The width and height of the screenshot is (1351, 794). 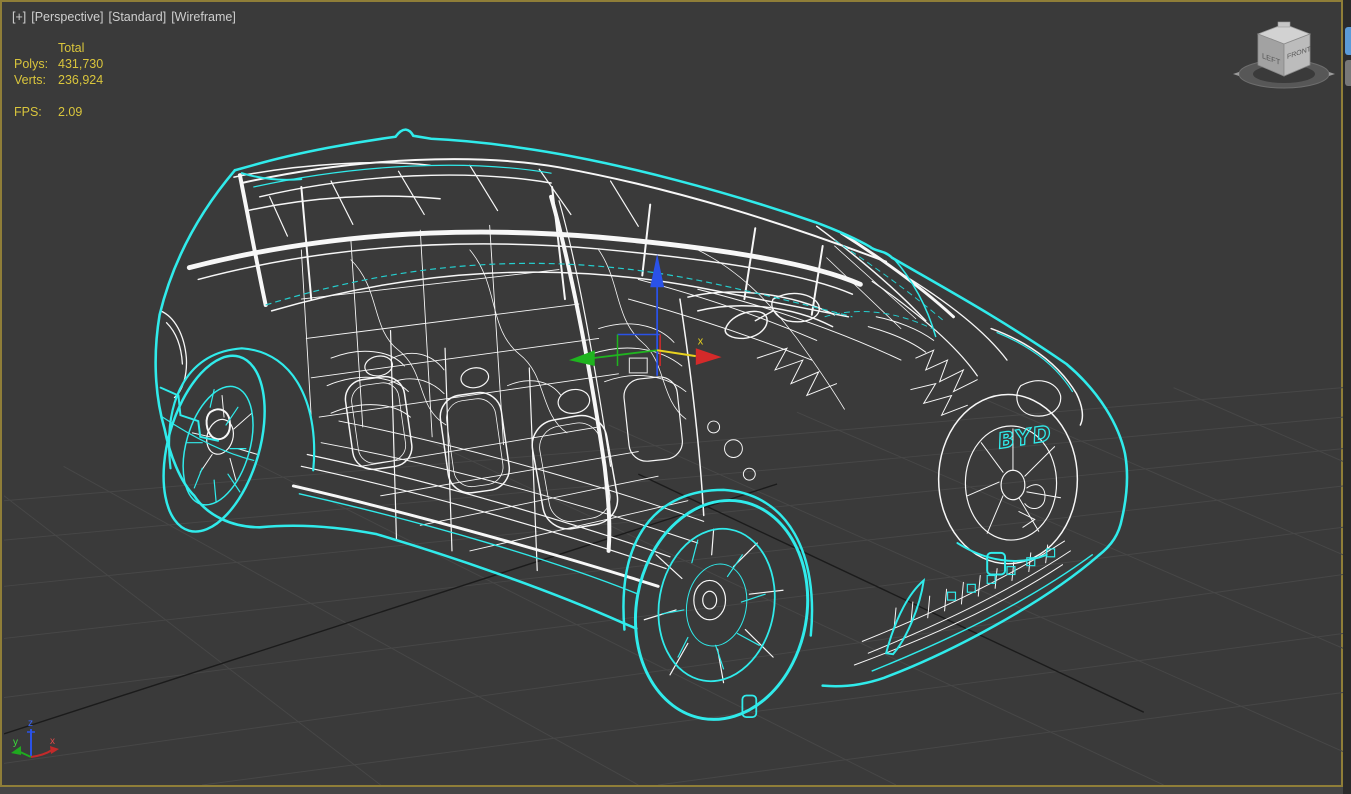 What do you see at coordinates (138, 17) in the screenshot?
I see `viewport-preset-menu: [Standard]` at bounding box center [138, 17].